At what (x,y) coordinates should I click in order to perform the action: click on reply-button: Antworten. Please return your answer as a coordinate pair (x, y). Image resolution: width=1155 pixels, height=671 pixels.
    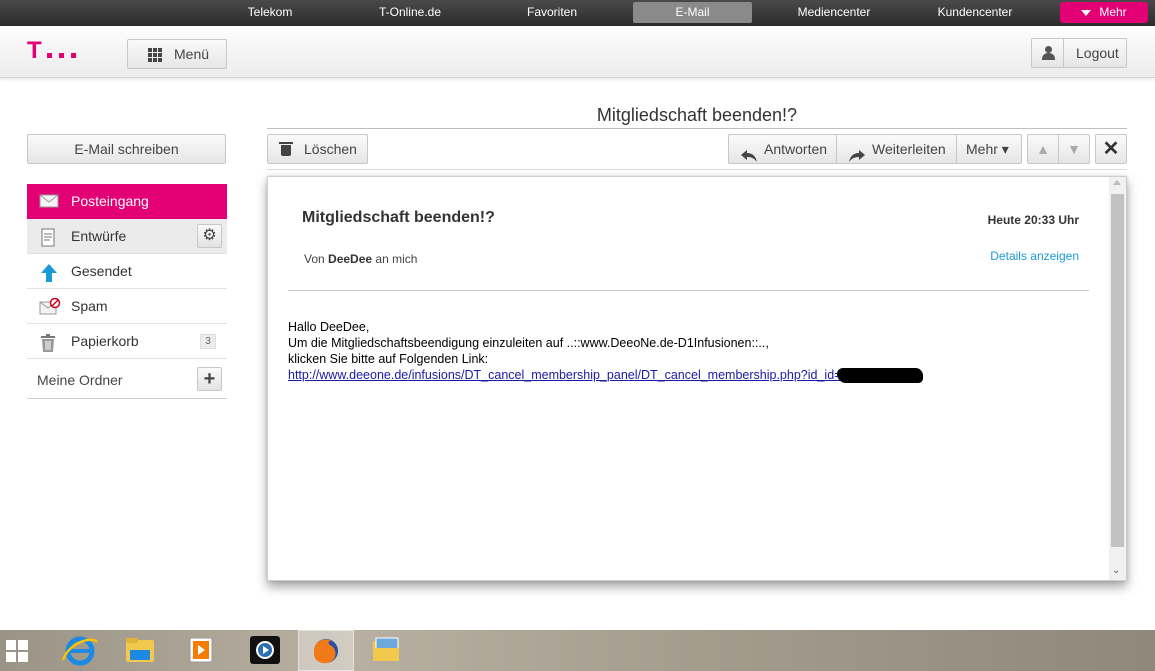
    Looking at the image, I should click on (782, 149).